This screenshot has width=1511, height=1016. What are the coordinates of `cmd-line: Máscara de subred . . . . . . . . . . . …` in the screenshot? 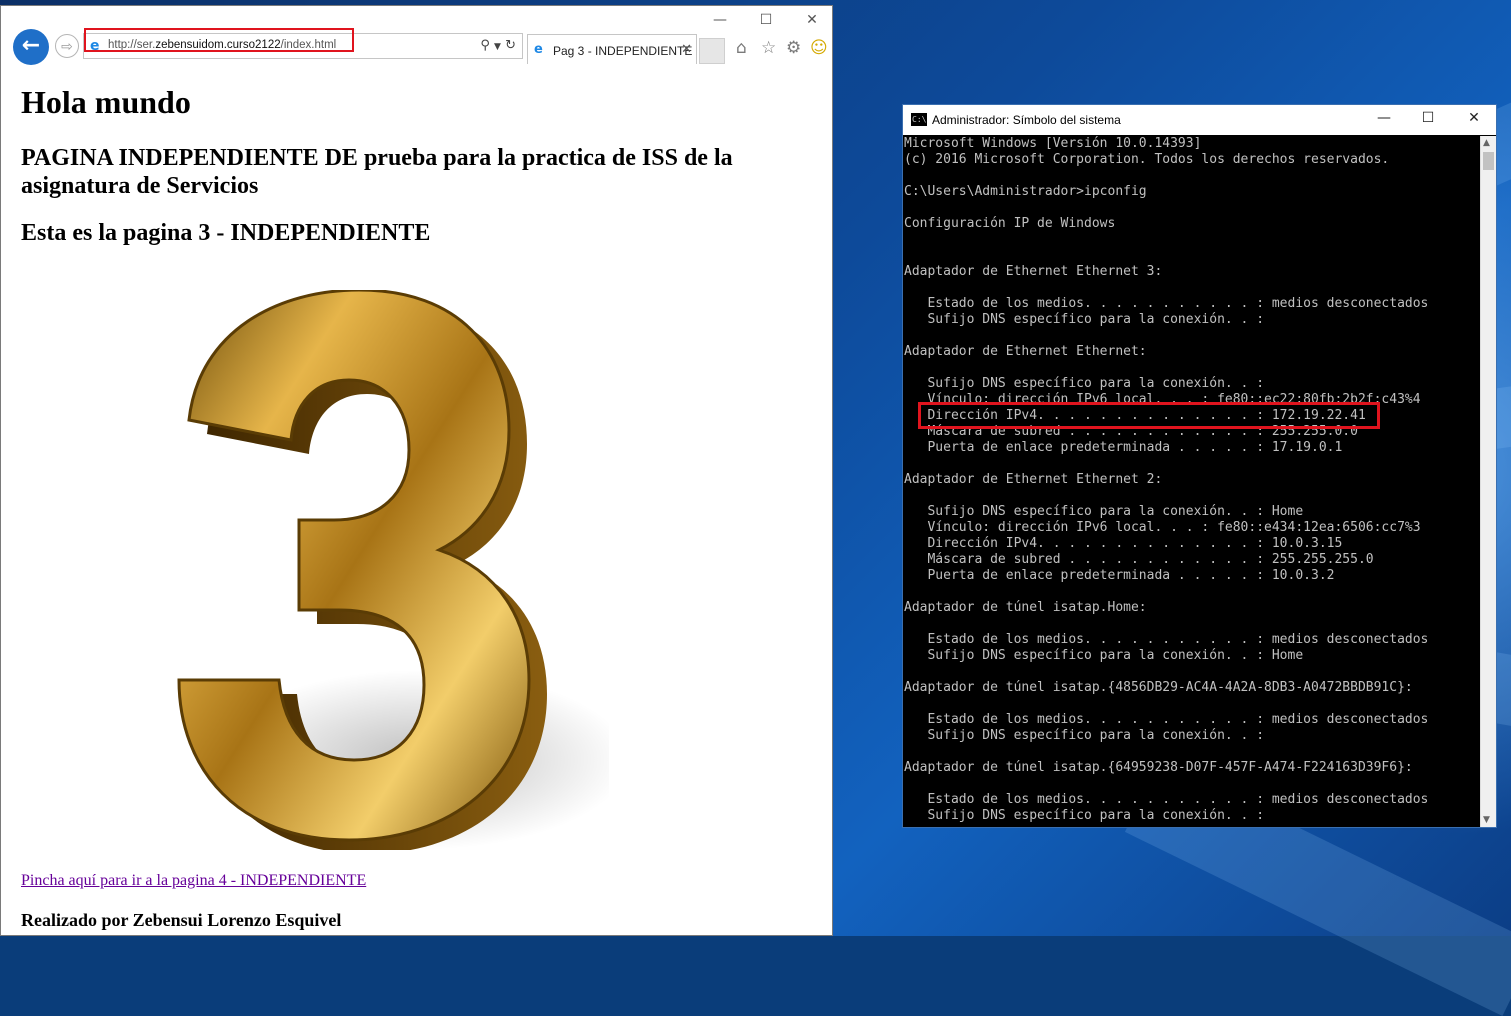 It's located at (1139, 559).